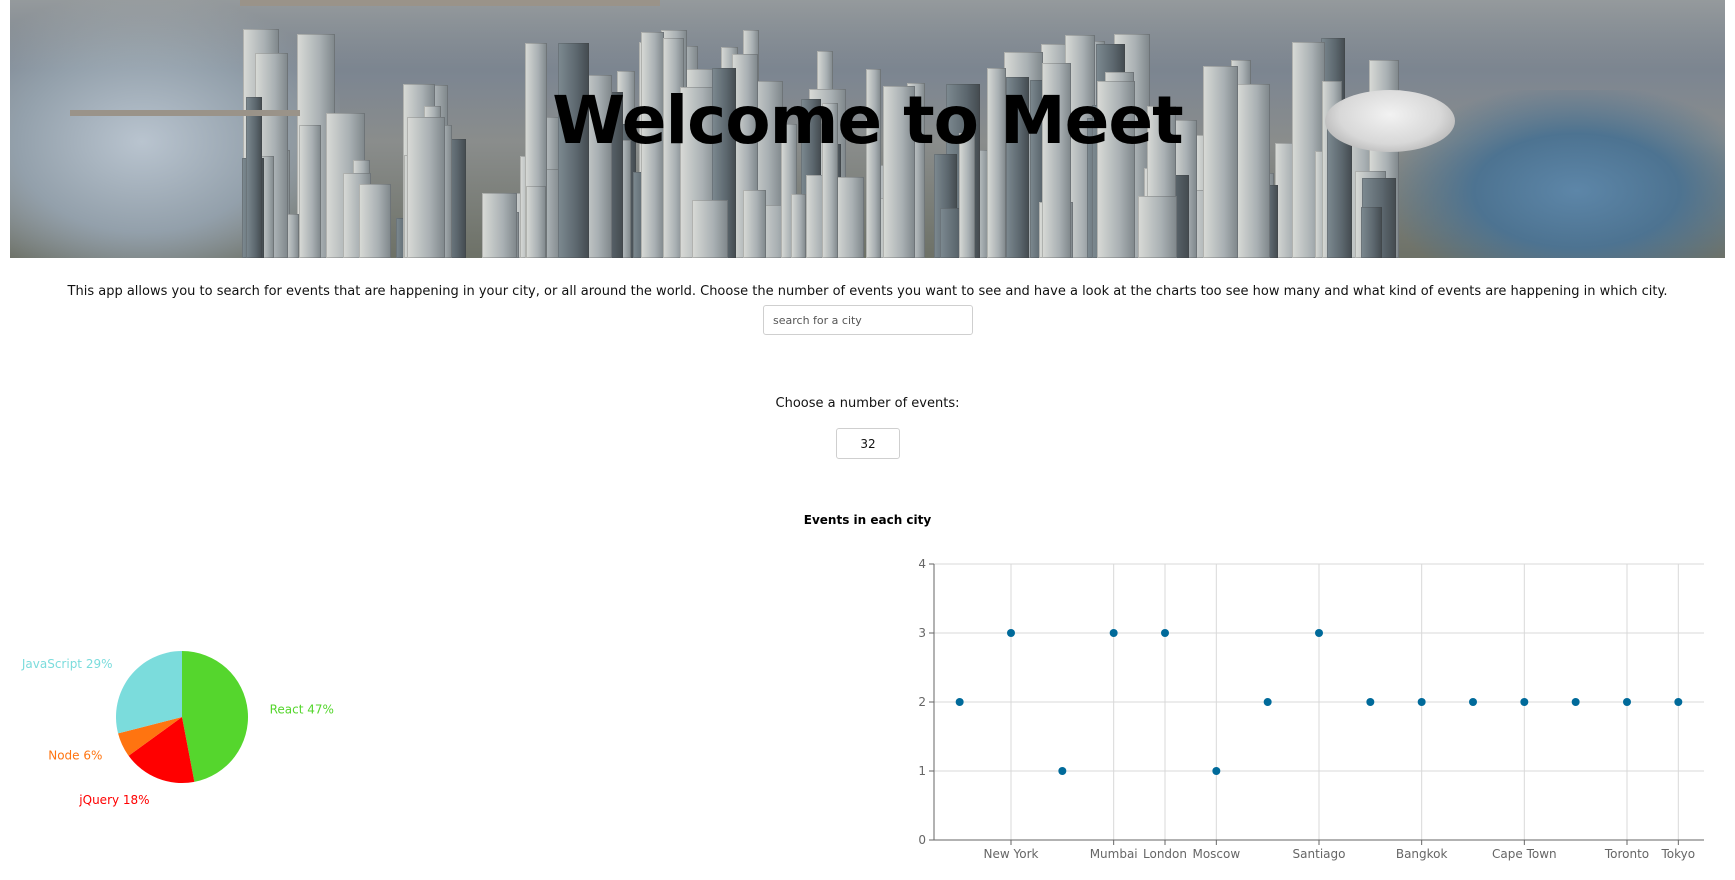 Image resolution: width=1735 pixels, height=880 pixels. What do you see at coordinates (922, 840) in the screenshot?
I see `y-tick-label: 0` at bounding box center [922, 840].